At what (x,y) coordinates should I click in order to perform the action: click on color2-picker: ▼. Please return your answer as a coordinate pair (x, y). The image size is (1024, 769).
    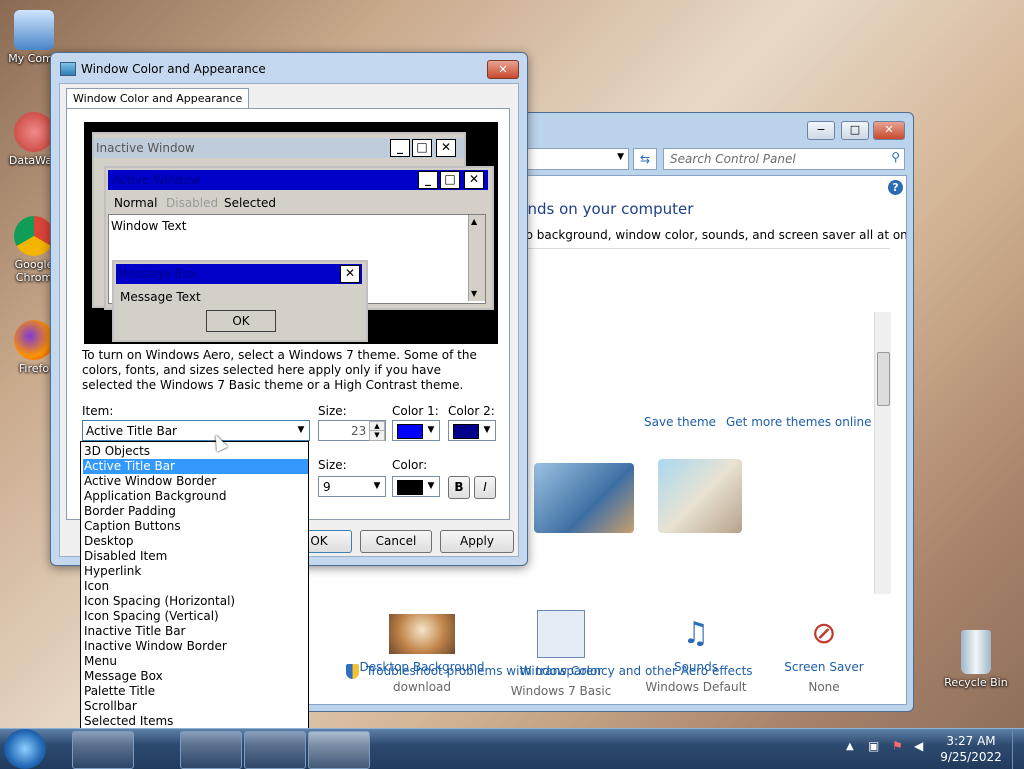
    Looking at the image, I should click on (472, 430).